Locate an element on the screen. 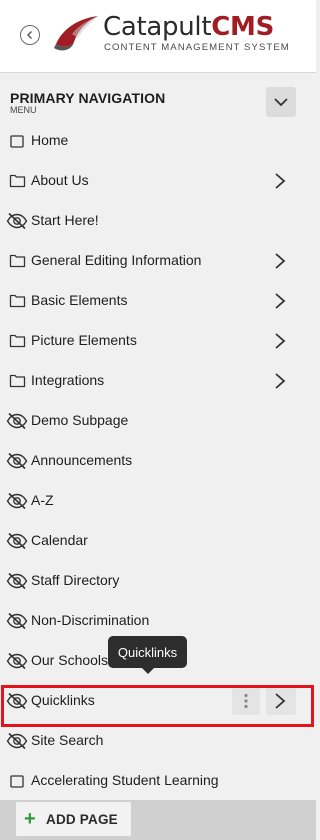  nav-header: PRIMARY NAVIGATION MENU is located at coordinates (87, 102).